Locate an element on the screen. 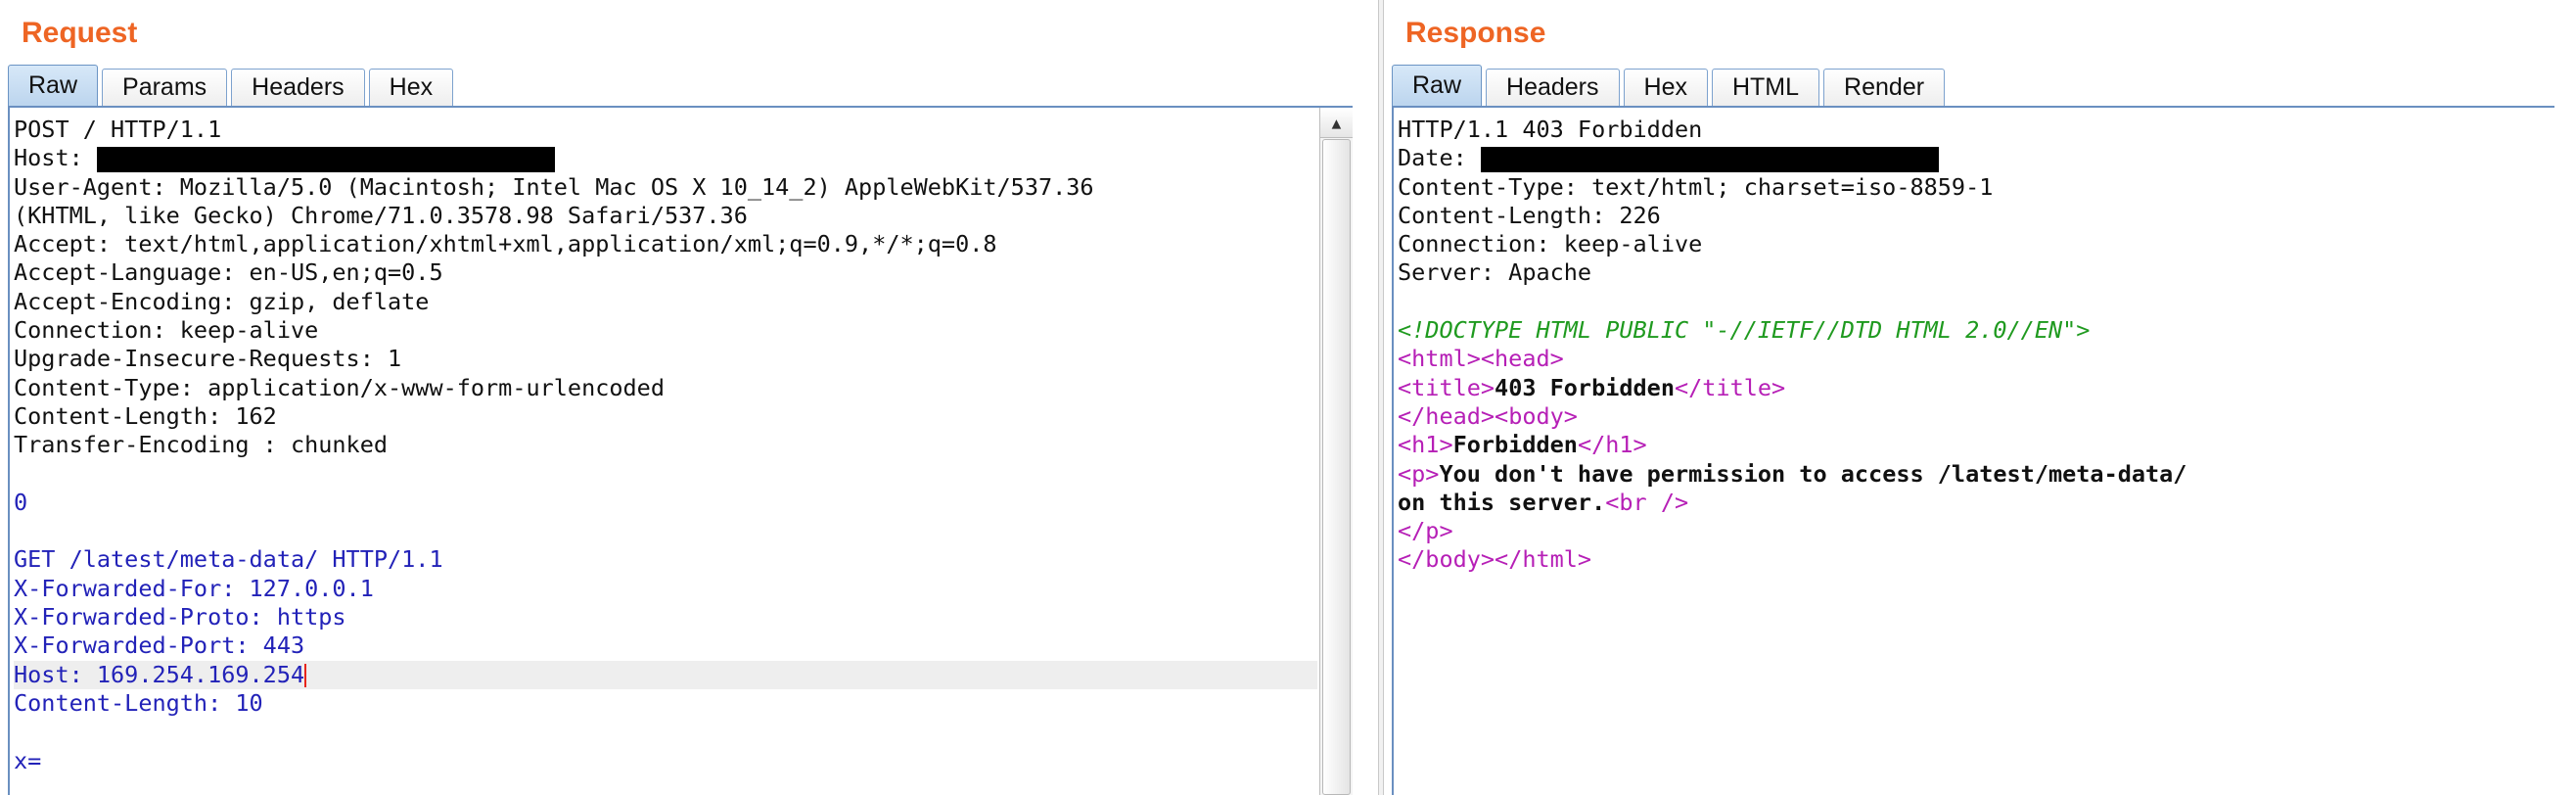 This screenshot has height=795, width=2576. response-header: Connection: keep-alive is located at coordinates (1550, 244).